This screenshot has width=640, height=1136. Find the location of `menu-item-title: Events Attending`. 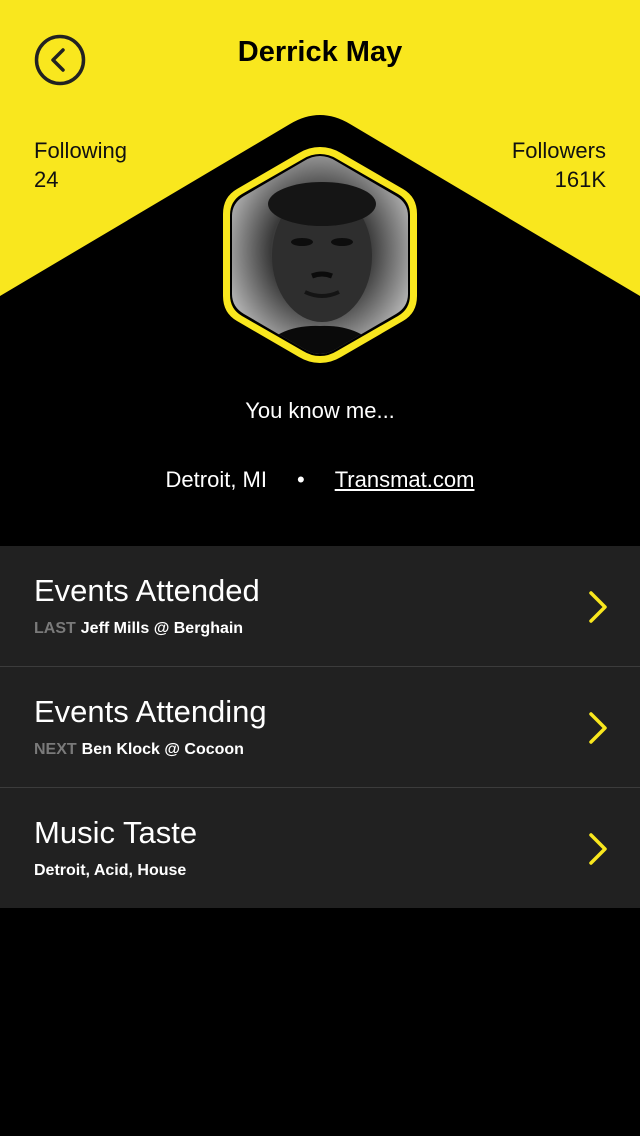

menu-item-title: Events Attending is located at coordinates (150, 711).